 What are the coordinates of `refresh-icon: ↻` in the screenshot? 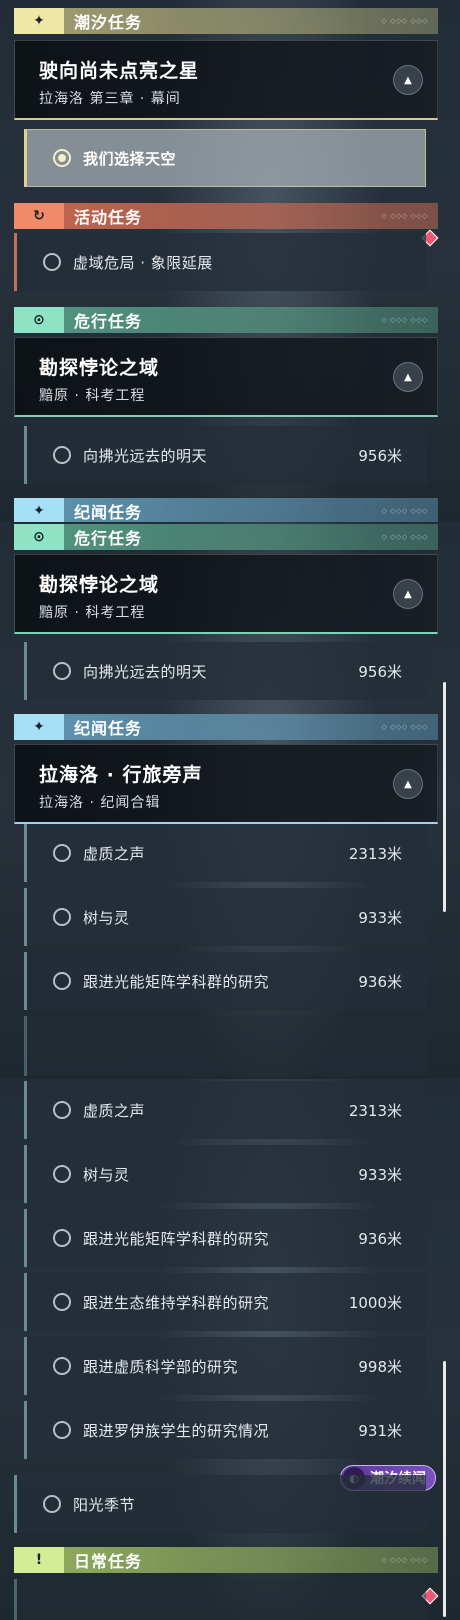 It's located at (39, 216).